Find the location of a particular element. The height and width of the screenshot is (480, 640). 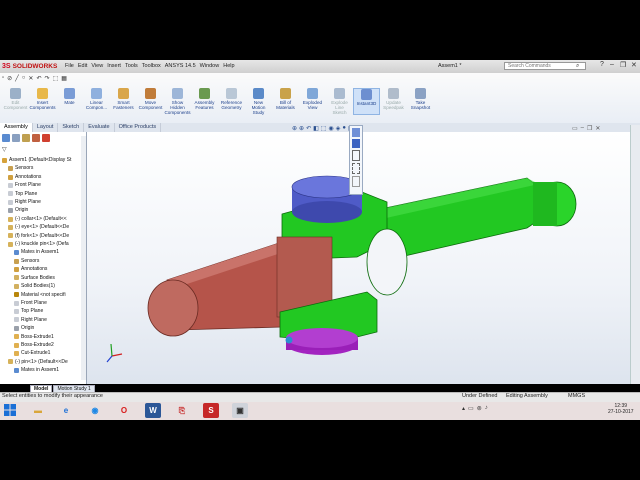

hidden-lines-removed-icon is located at coordinates (356, 155).